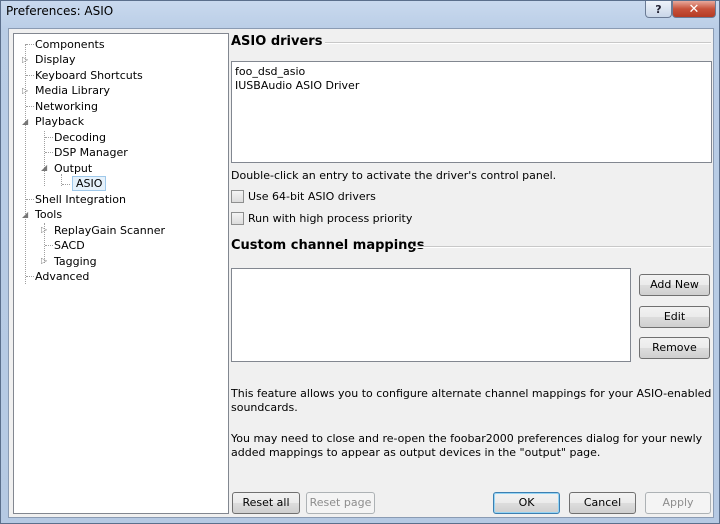  Describe the element at coordinates (266, 503) in the screenshot. I see `reset-all-button: Reset all` at that location.